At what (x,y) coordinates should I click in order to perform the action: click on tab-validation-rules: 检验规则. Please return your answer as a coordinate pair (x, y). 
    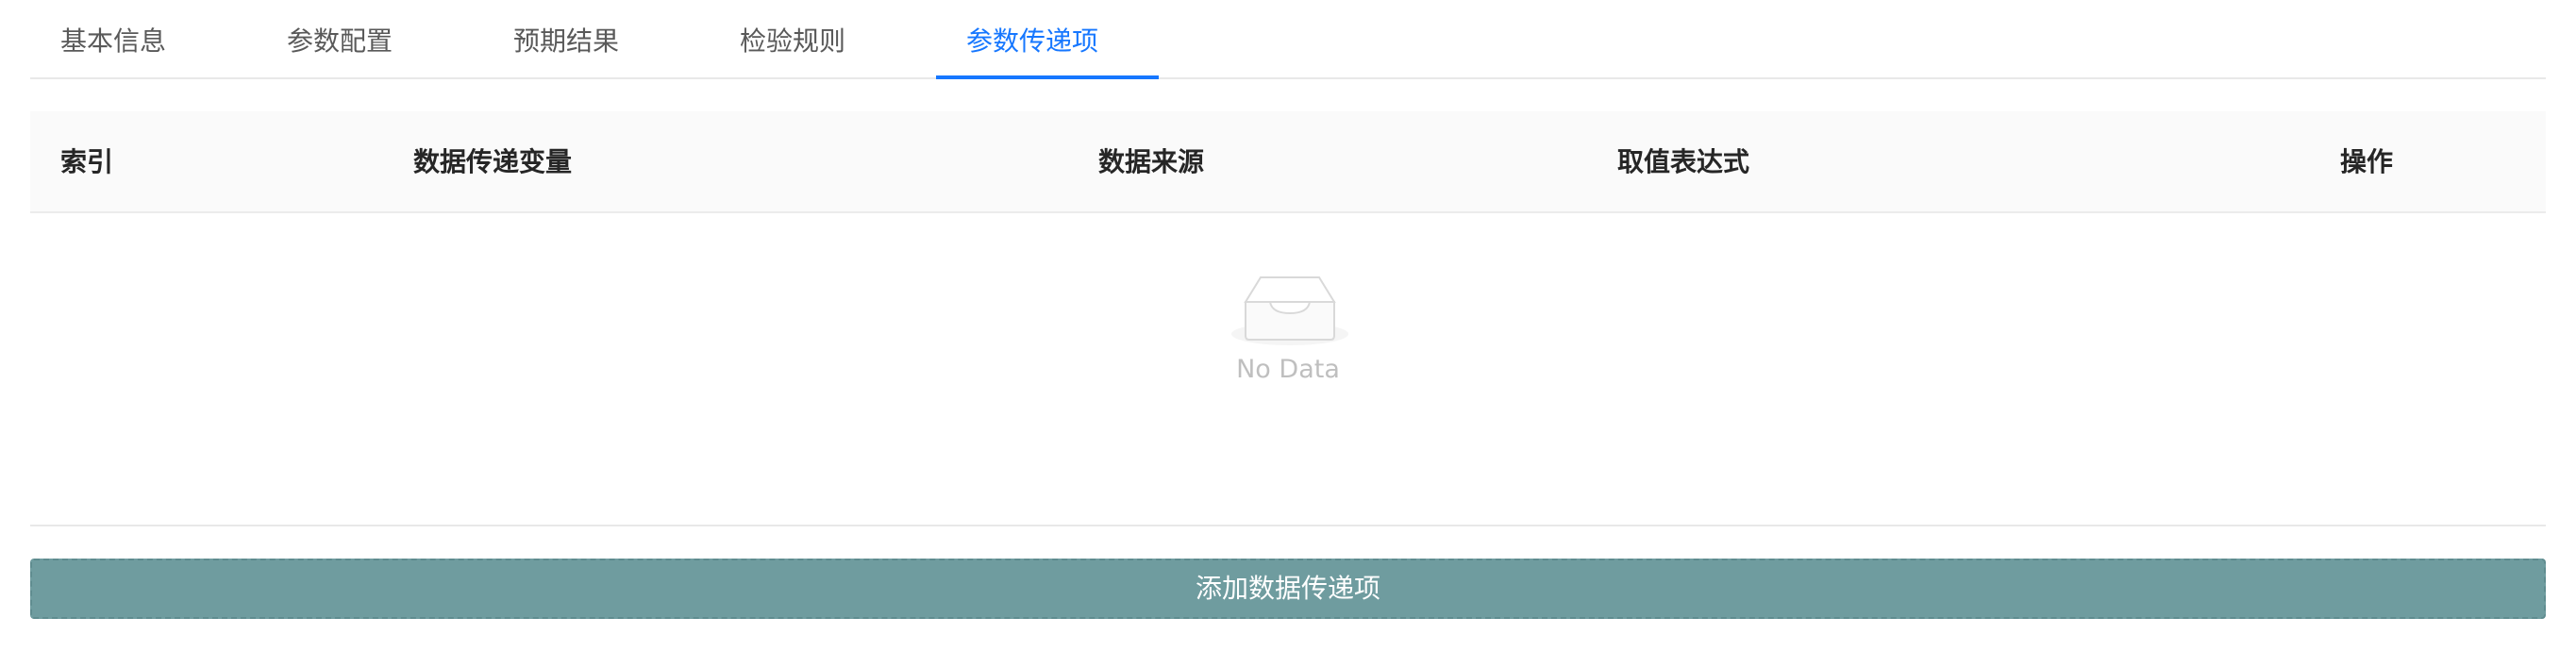
    Looking at the image, I should click on (792, 39).